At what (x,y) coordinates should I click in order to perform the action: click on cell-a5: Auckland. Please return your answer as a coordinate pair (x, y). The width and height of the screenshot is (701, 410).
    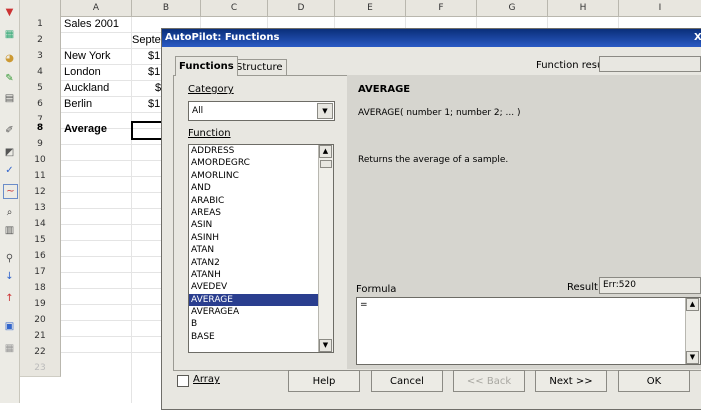
    Looking at the image, I should click on (97, 88).